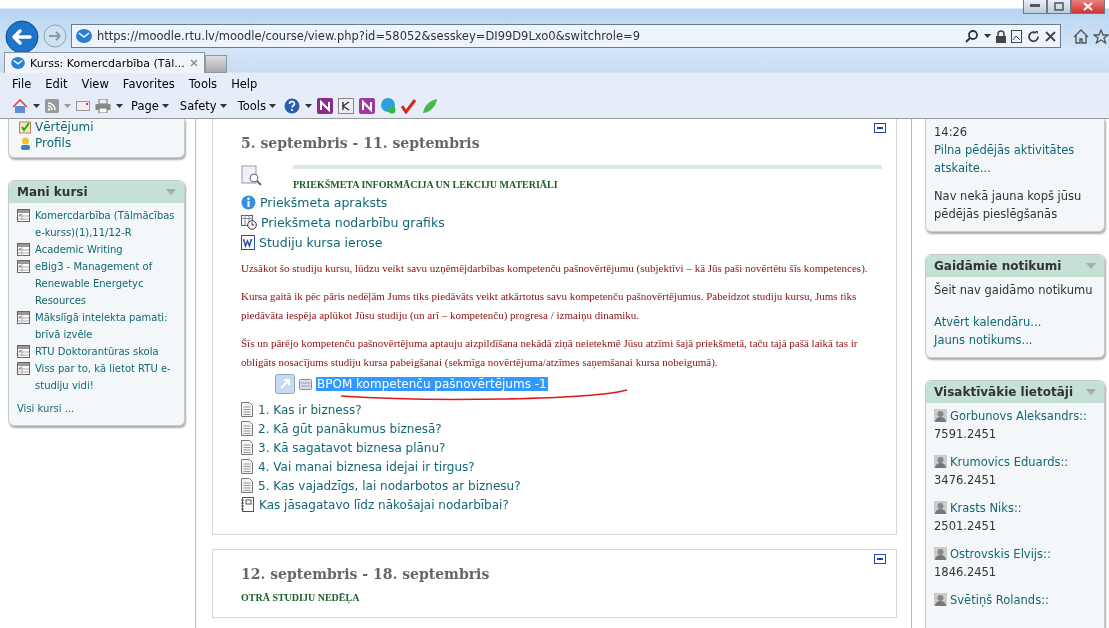 The width and height of the screenshot is (1109, 628). Describe the element at coordinates (285, 384) in the screenshot. I see `shortcut-icon` at that location.